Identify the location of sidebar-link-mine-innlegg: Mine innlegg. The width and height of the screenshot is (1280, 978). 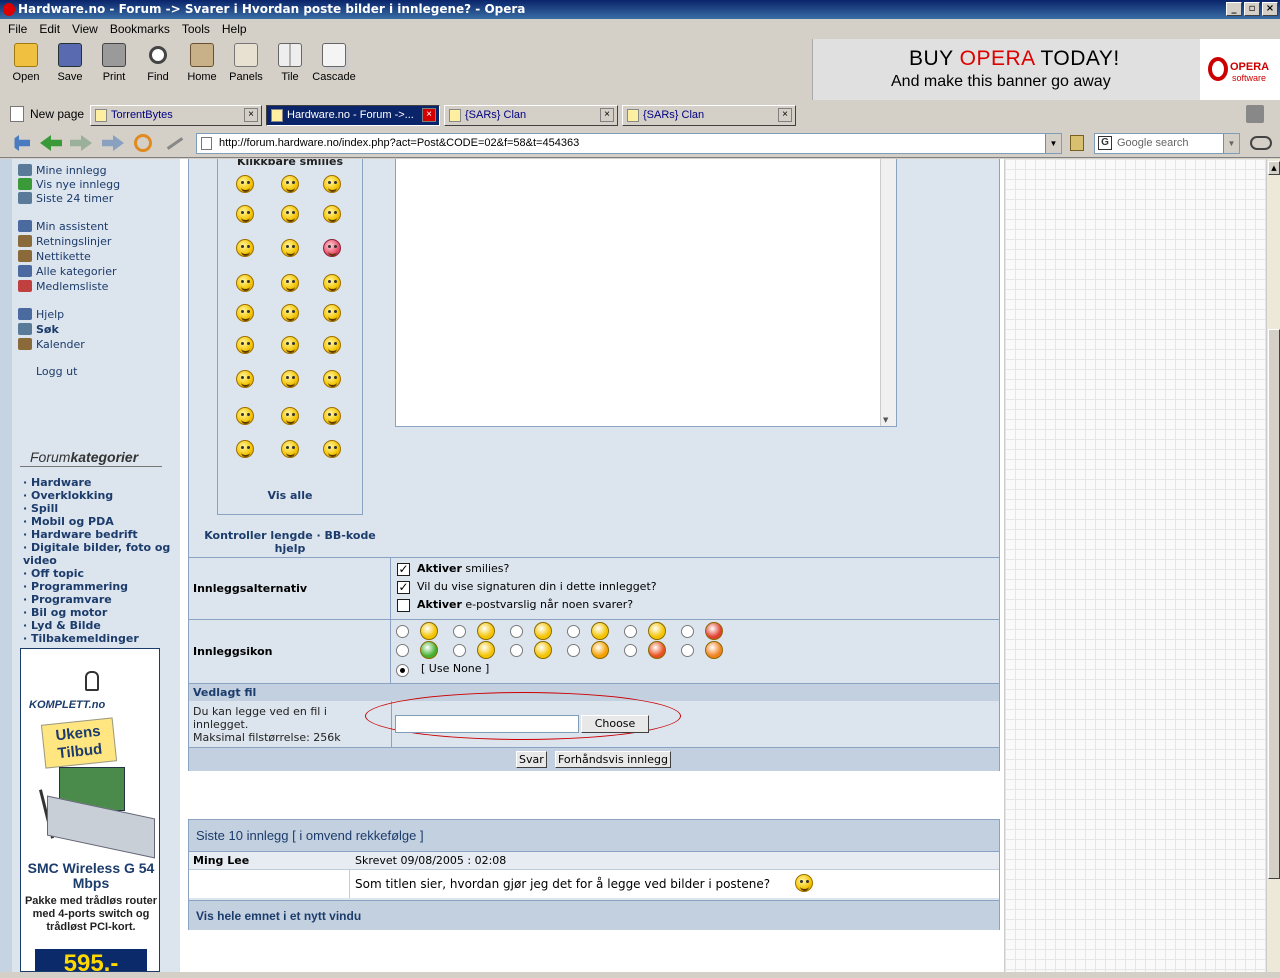
(62, 170).